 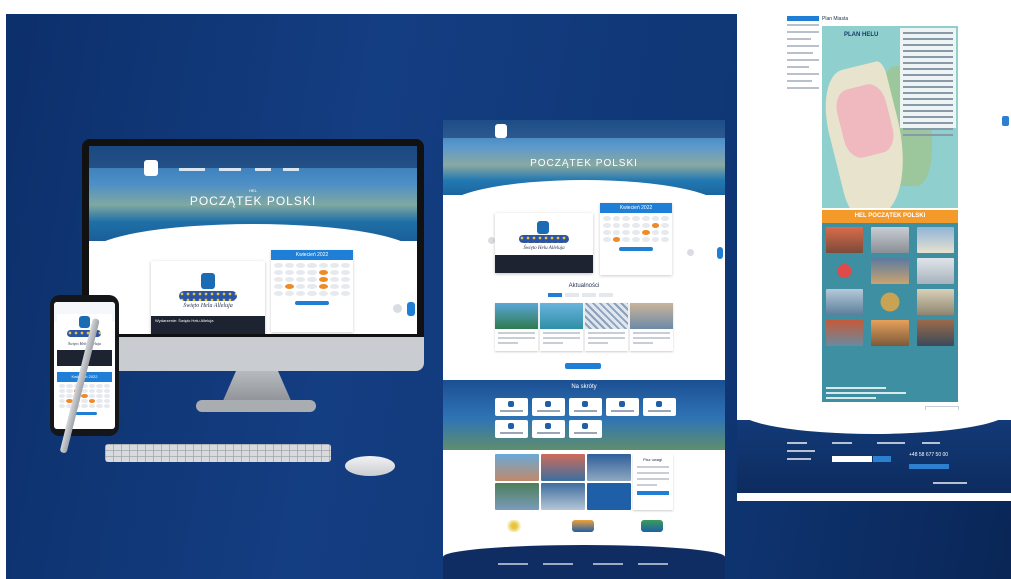 I want to click on footer-bottom-strip, so click(x=874, y=497).